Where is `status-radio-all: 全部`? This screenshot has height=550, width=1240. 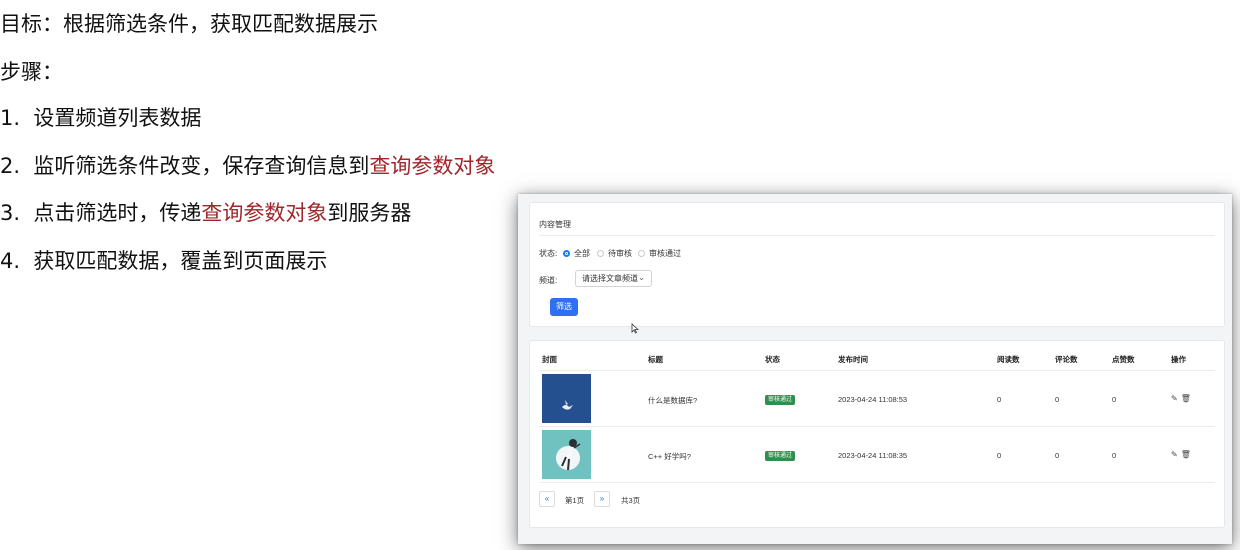 status-radio-all: 全部 is located at coordinates (576, 253).